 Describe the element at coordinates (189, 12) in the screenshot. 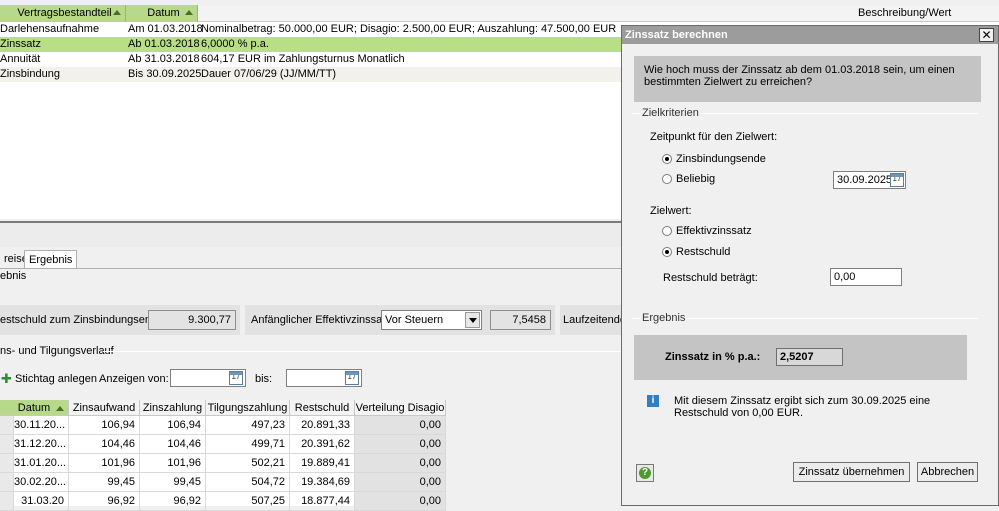

I see `sort-asc-icon` at that location.